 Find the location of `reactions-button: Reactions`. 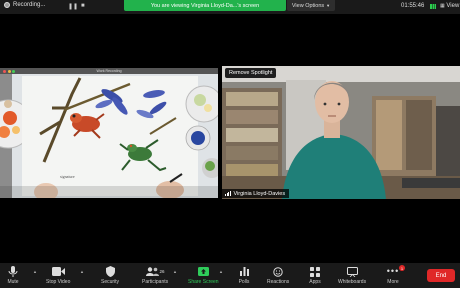

reactions-button: Reactions is located at coordinates (278, 275).